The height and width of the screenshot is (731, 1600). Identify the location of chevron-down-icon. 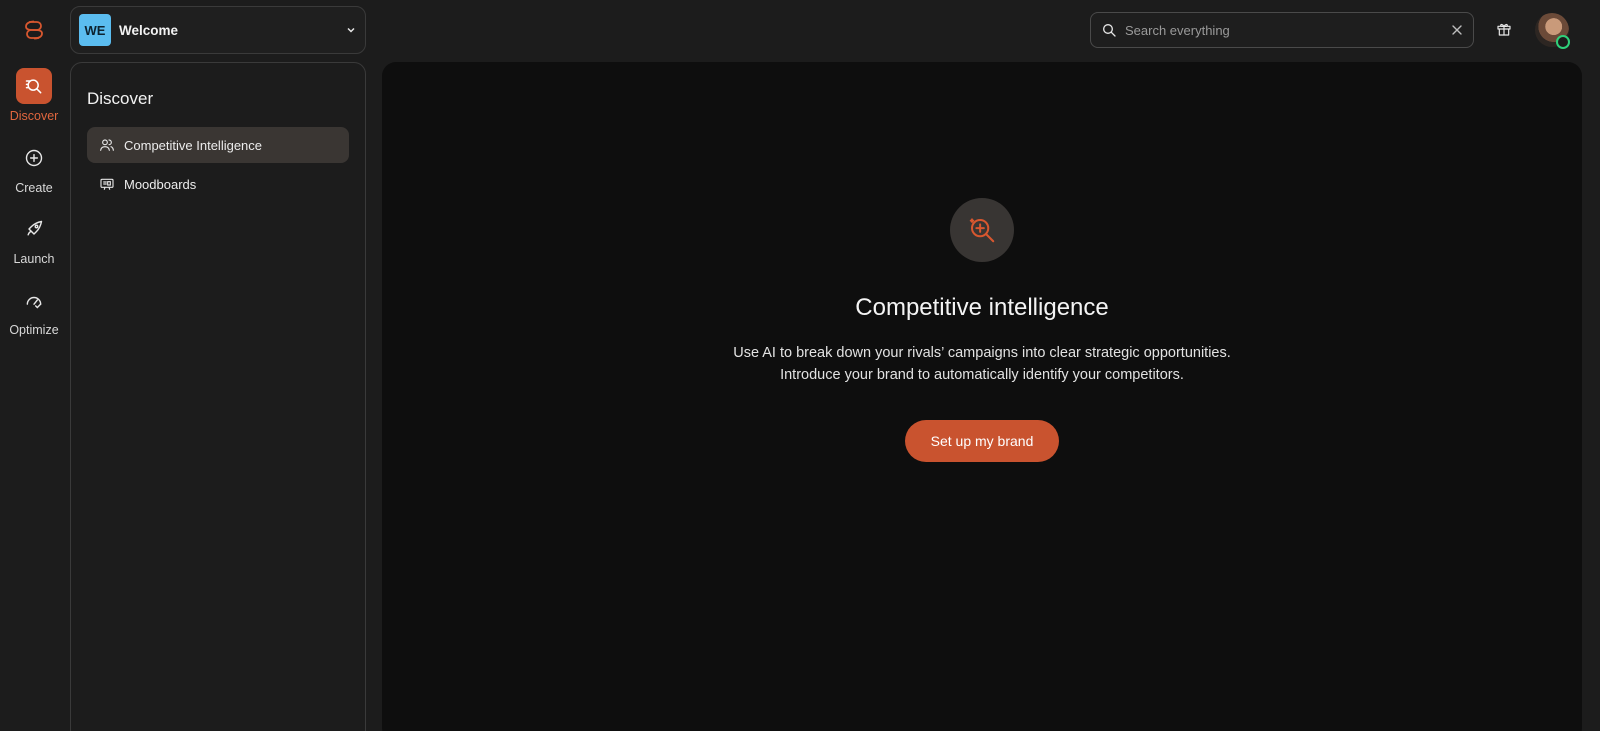
(351, 30).